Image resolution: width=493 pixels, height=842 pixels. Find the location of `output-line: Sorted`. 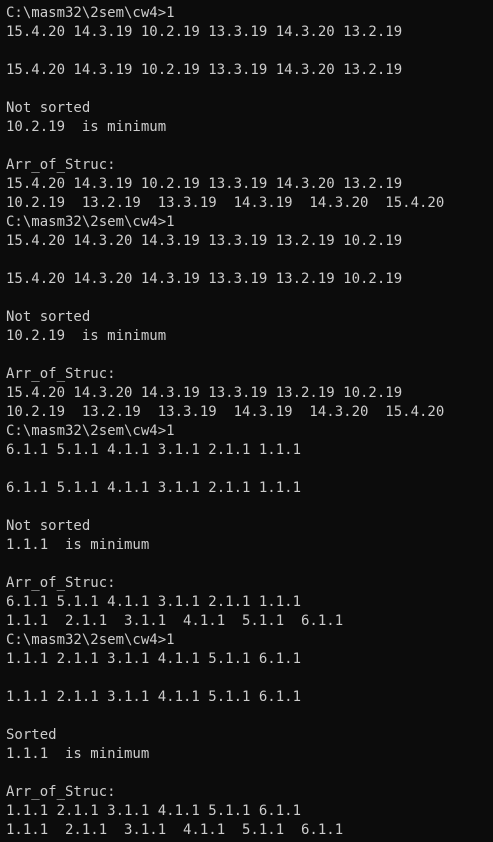

output-line: Sorted is located at coordinates (31, 735).